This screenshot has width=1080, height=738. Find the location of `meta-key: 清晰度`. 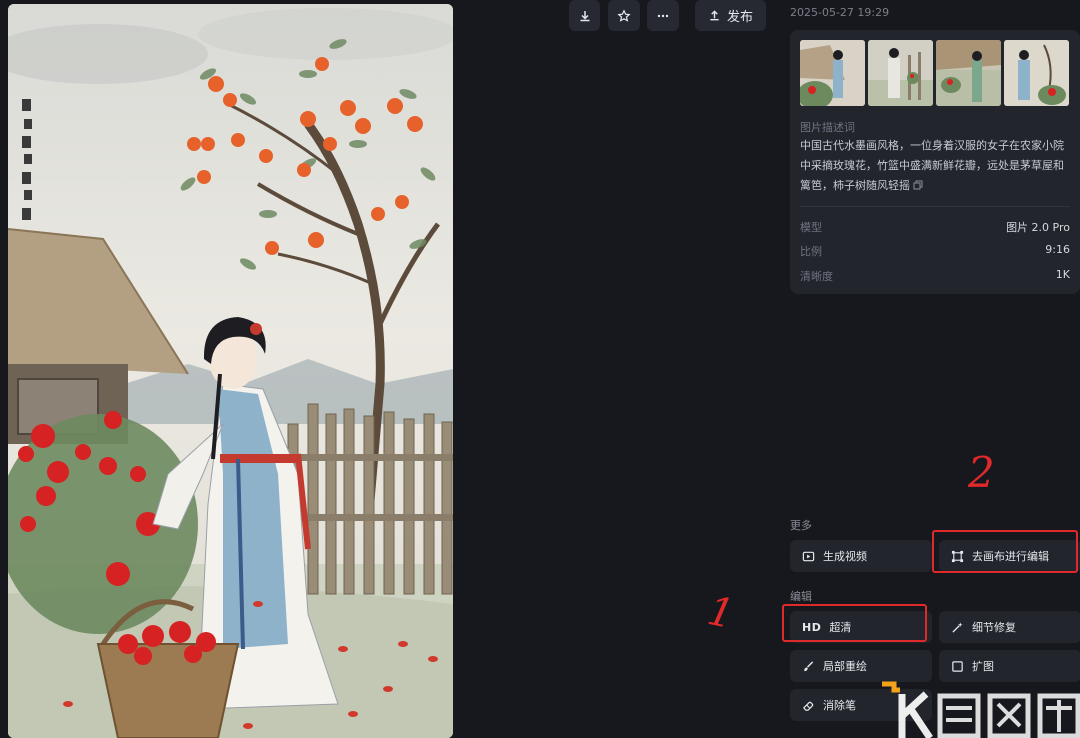

meta-key: 清晰度 is located at coordinates (816, 276).